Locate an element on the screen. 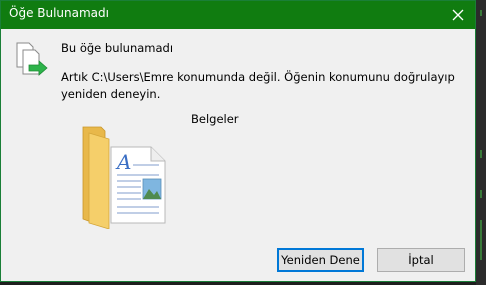 The image size is (486, 285). file-copy-icon is located at coordinates (32, 62).